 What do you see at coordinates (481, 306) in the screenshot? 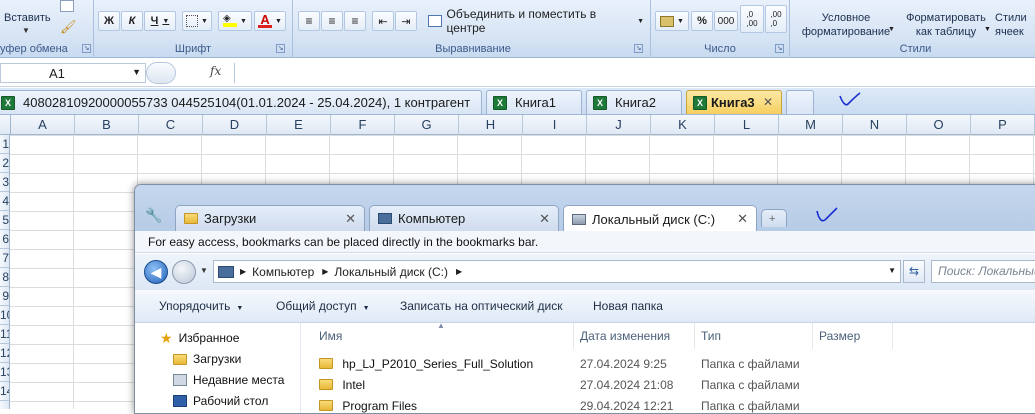
I see `burn-disc-button: Записать на оптический диск` at bounding box center [481, 306].